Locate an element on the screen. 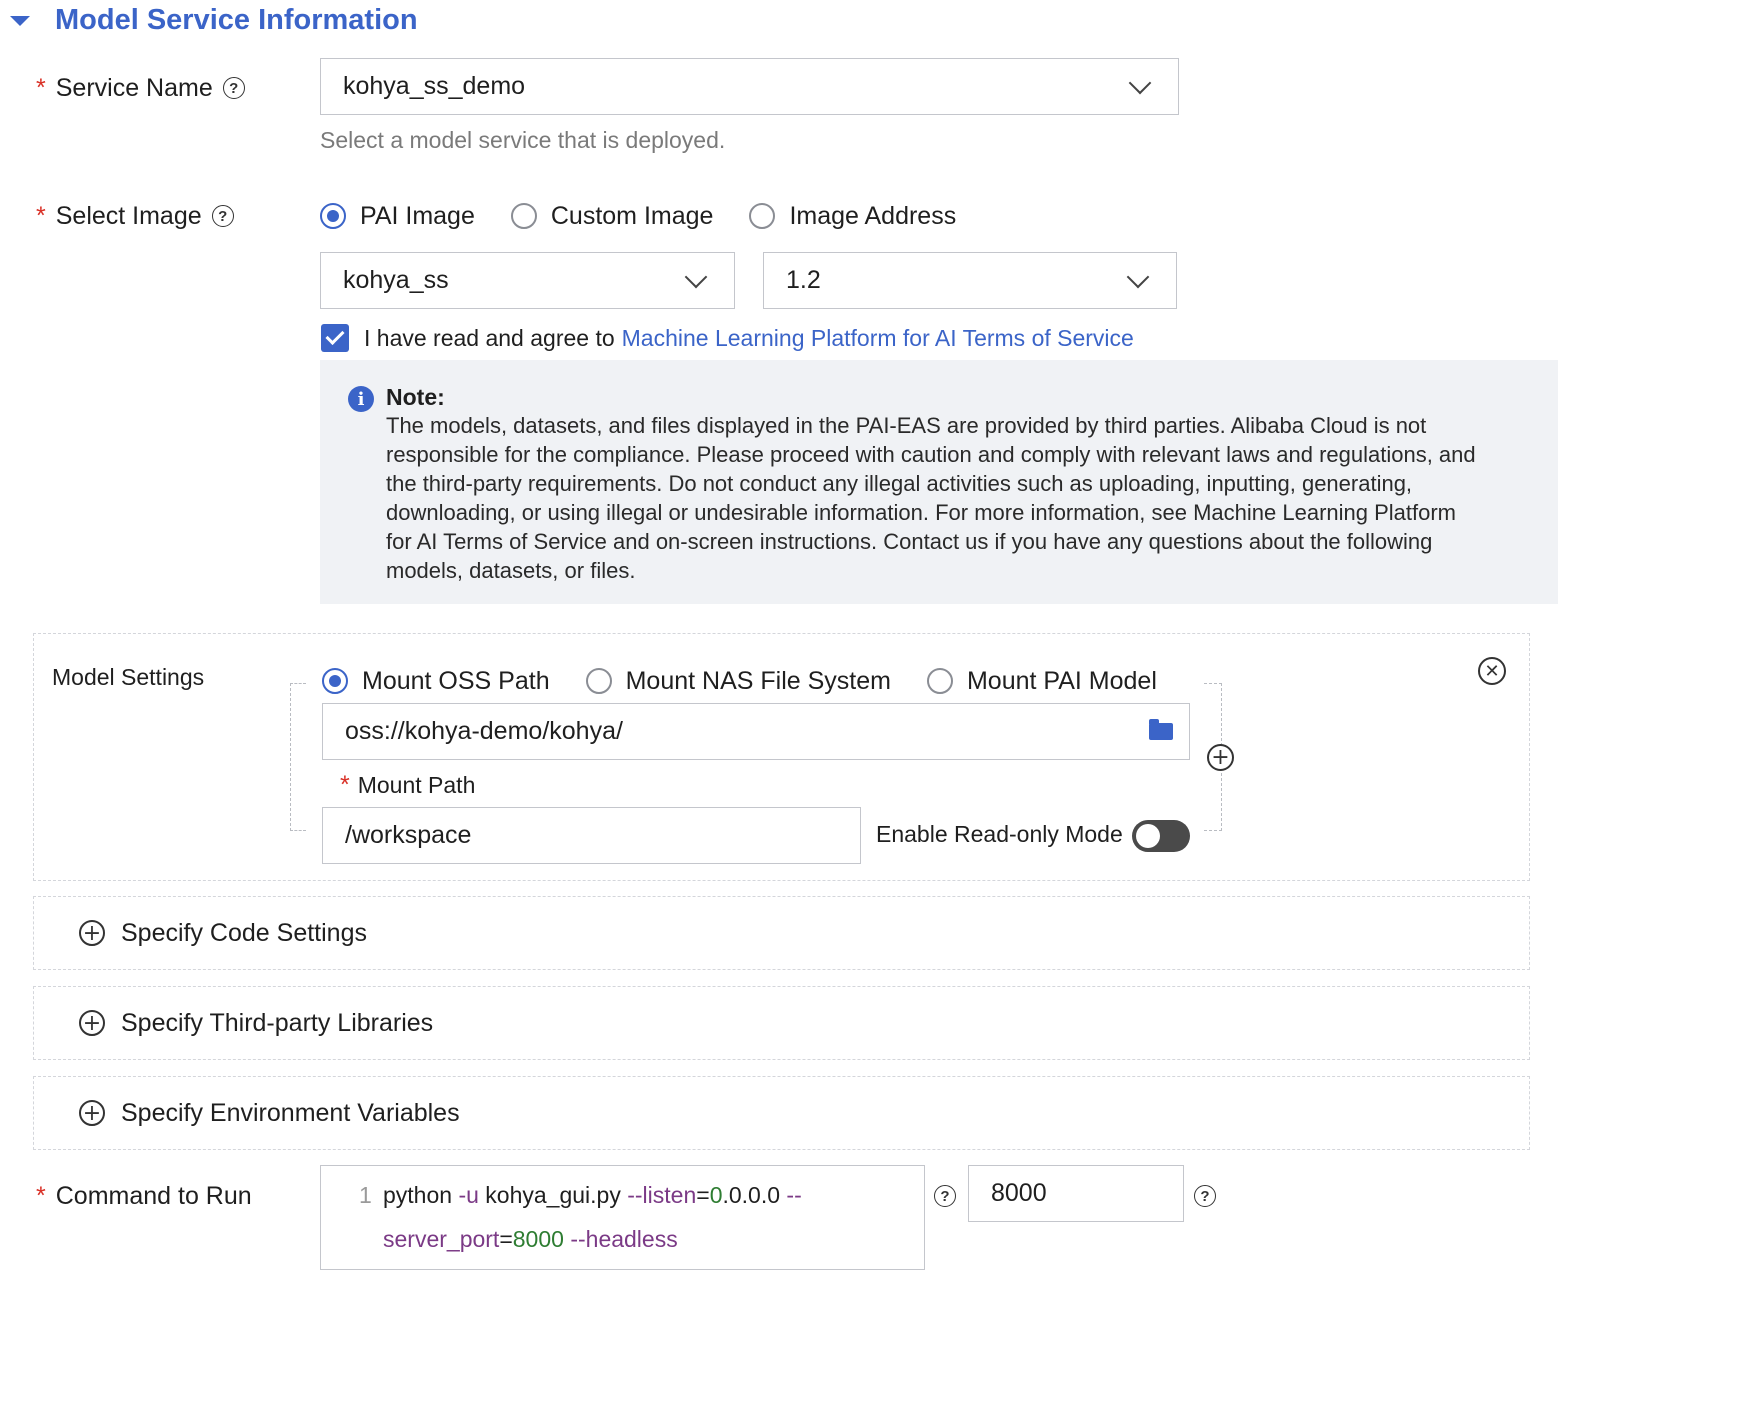 Image resolution: width=1742 pixels, height=1428 pixels. oss-path-value: oss://kohya-demo/kohya/ is located at coordinates (484, 731).